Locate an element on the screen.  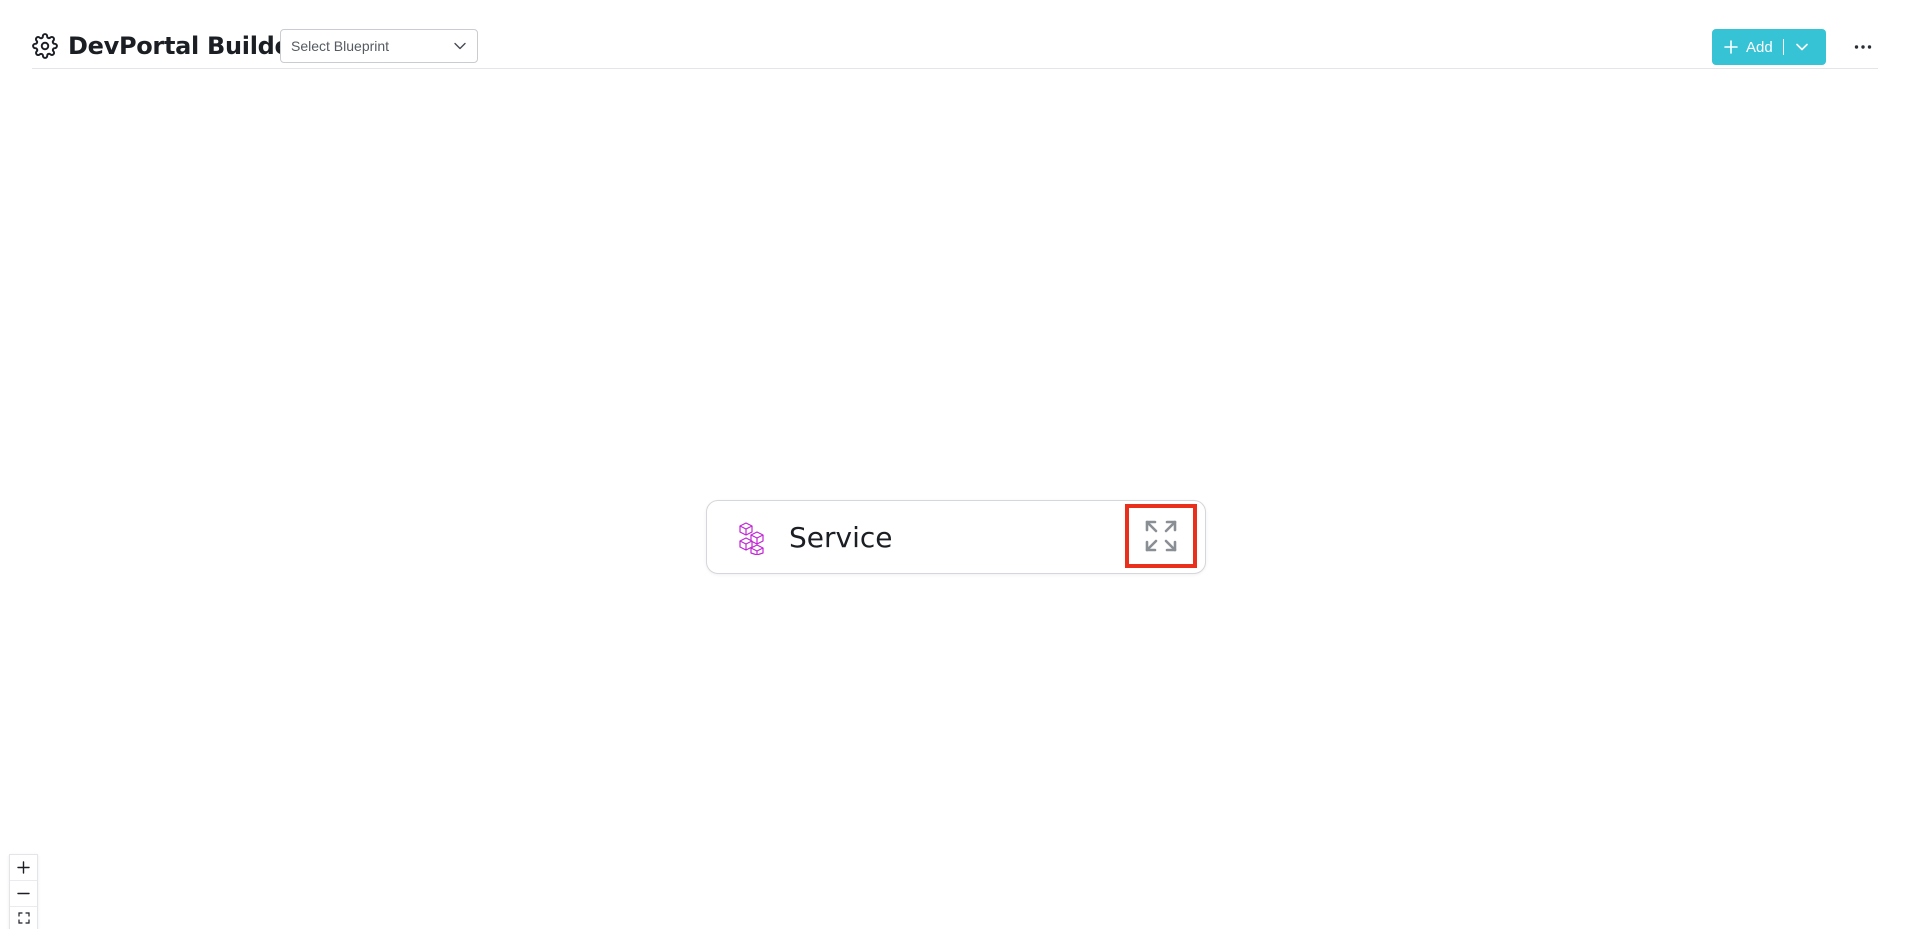
minus-icon is located at coordinates (23, 893).